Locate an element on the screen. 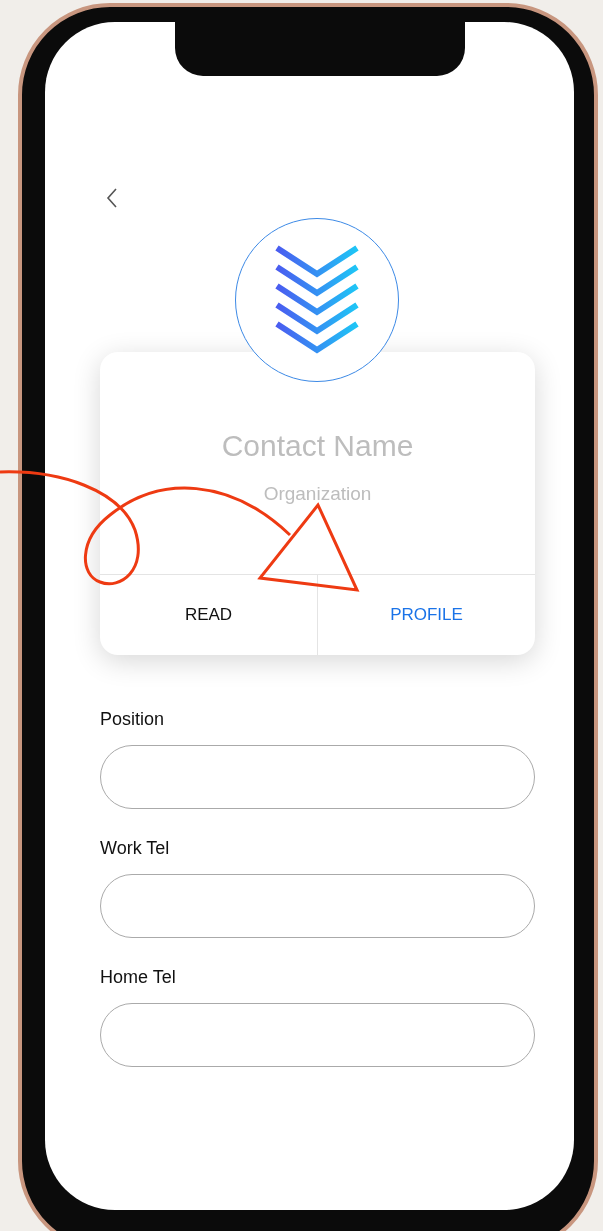 This screenshot has width=603, height=1231. back-button is located at coordinates (112, 199).